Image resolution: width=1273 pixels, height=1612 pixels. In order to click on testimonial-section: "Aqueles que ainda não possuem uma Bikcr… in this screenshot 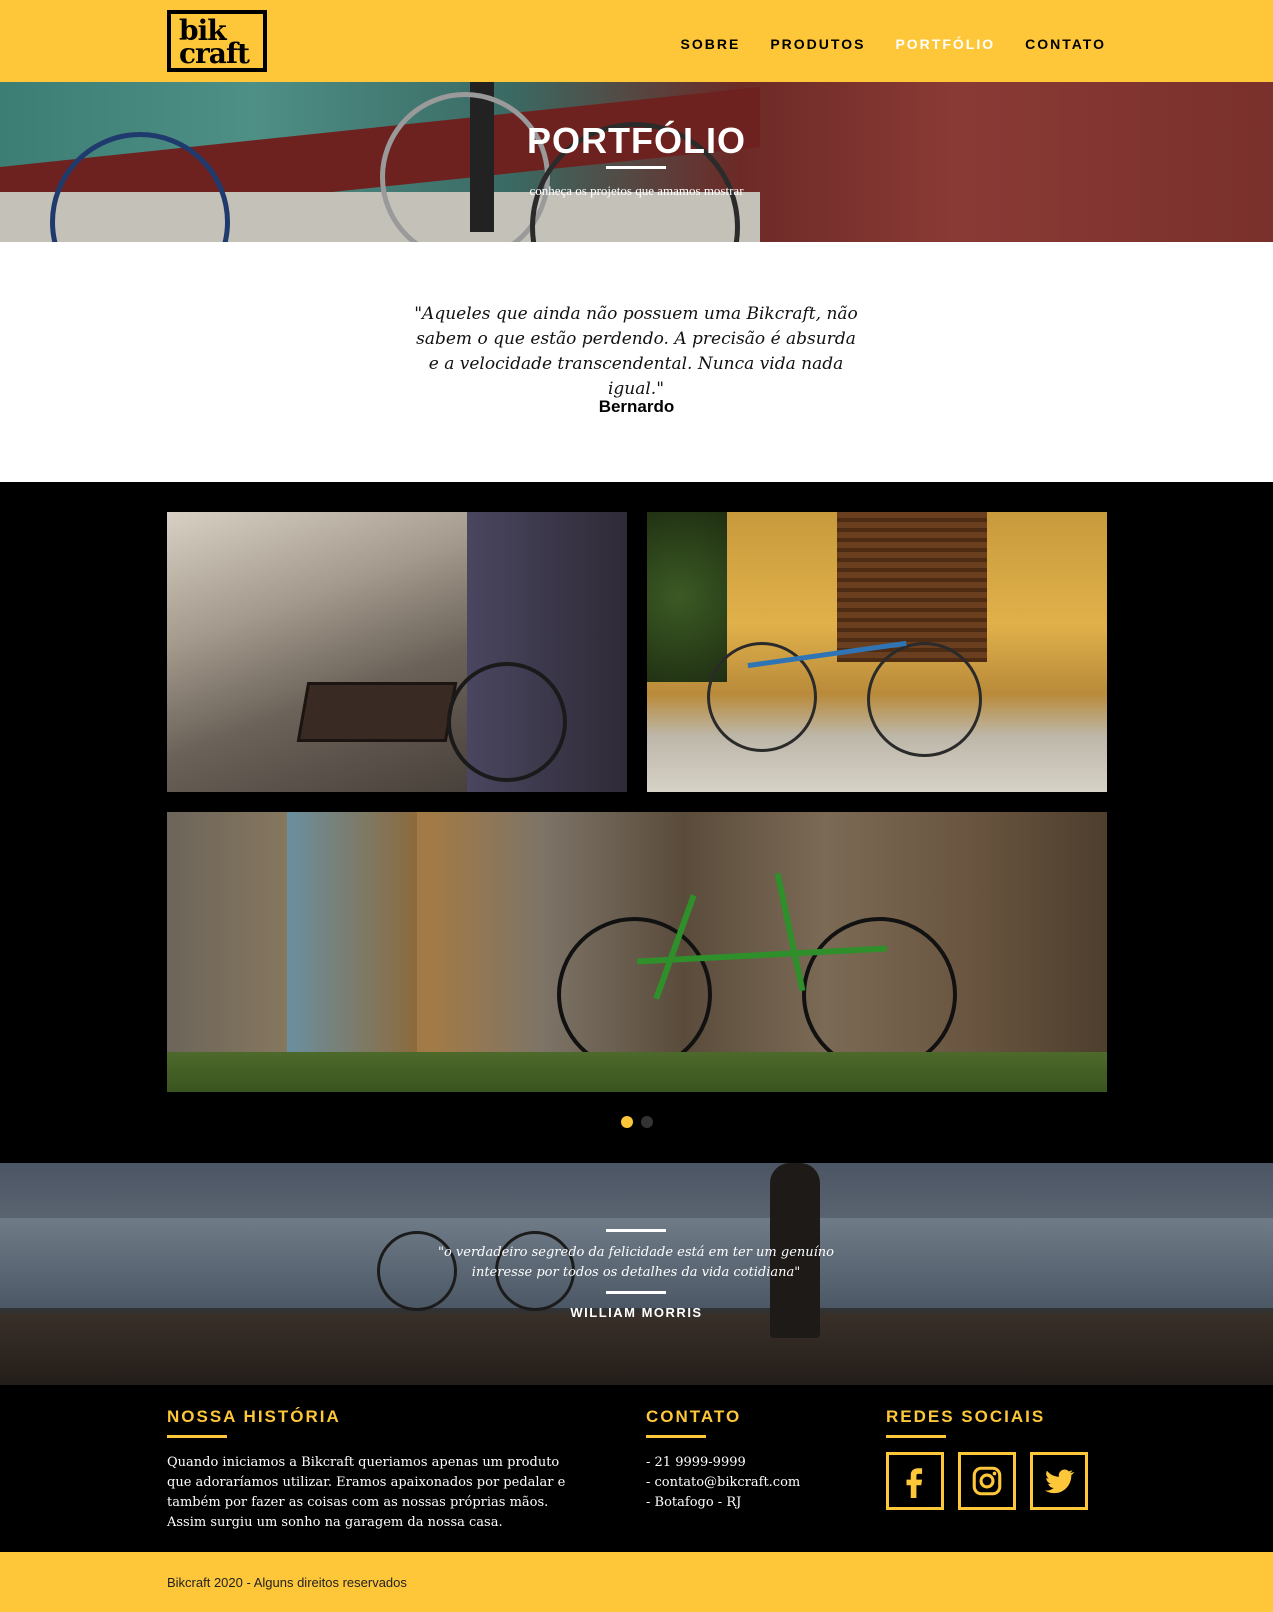, I will do `click(636, 362)`.